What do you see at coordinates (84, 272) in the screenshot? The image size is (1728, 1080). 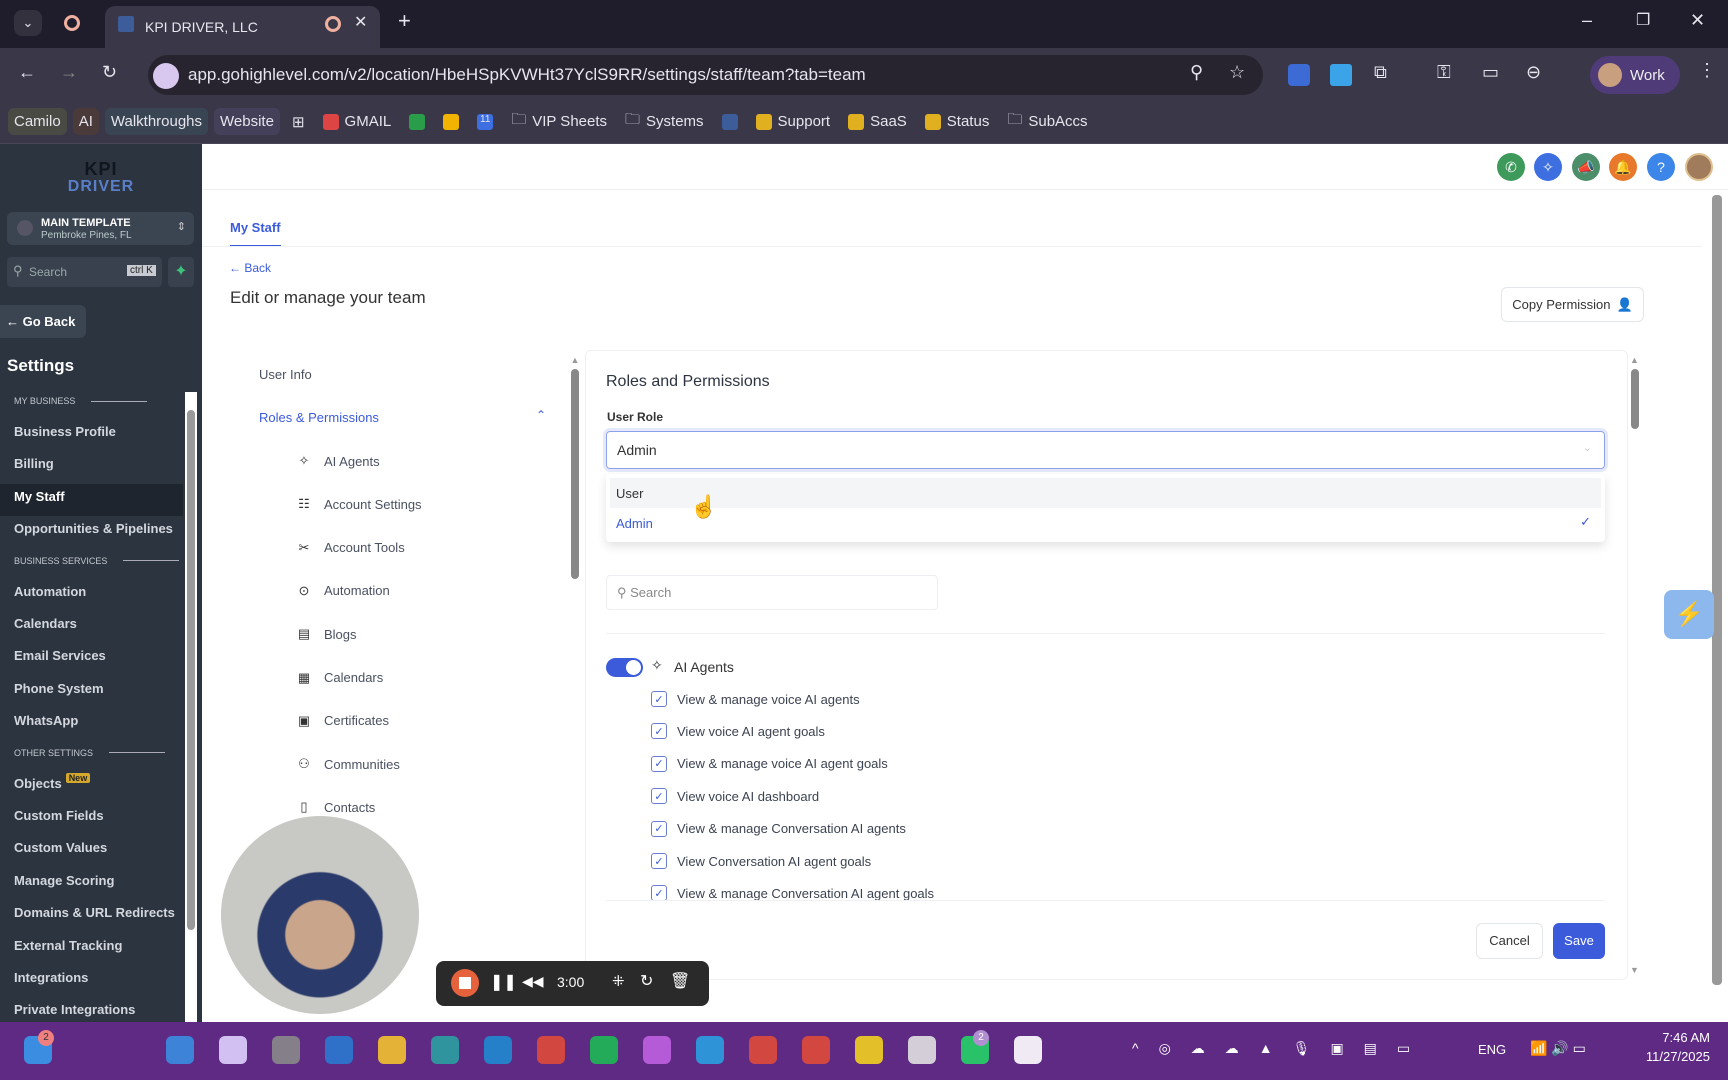 I see `sidebar-search: ⚲ Search ctrl K` at bounding box center [84, 272].